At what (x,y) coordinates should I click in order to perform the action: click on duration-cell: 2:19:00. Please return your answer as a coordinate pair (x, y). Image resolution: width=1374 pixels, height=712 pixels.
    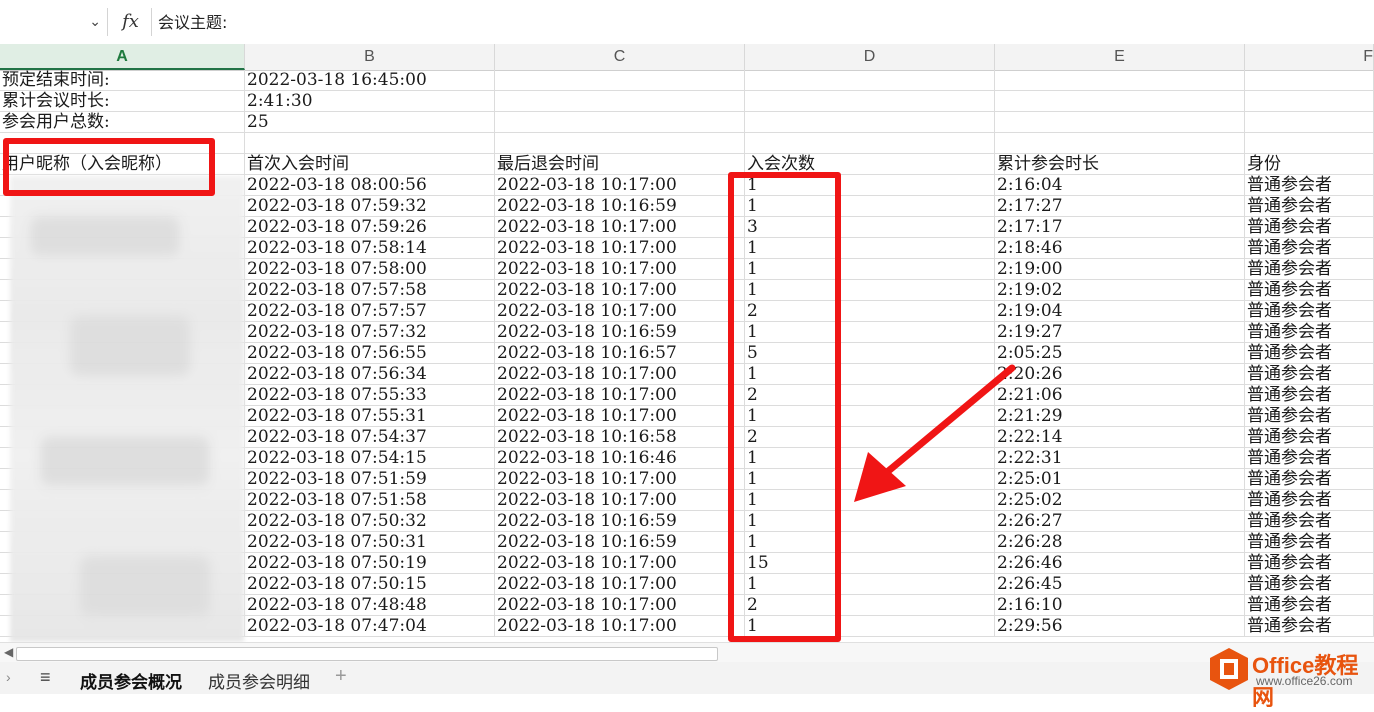
    Looking at the image, I should click on (1120, 269).